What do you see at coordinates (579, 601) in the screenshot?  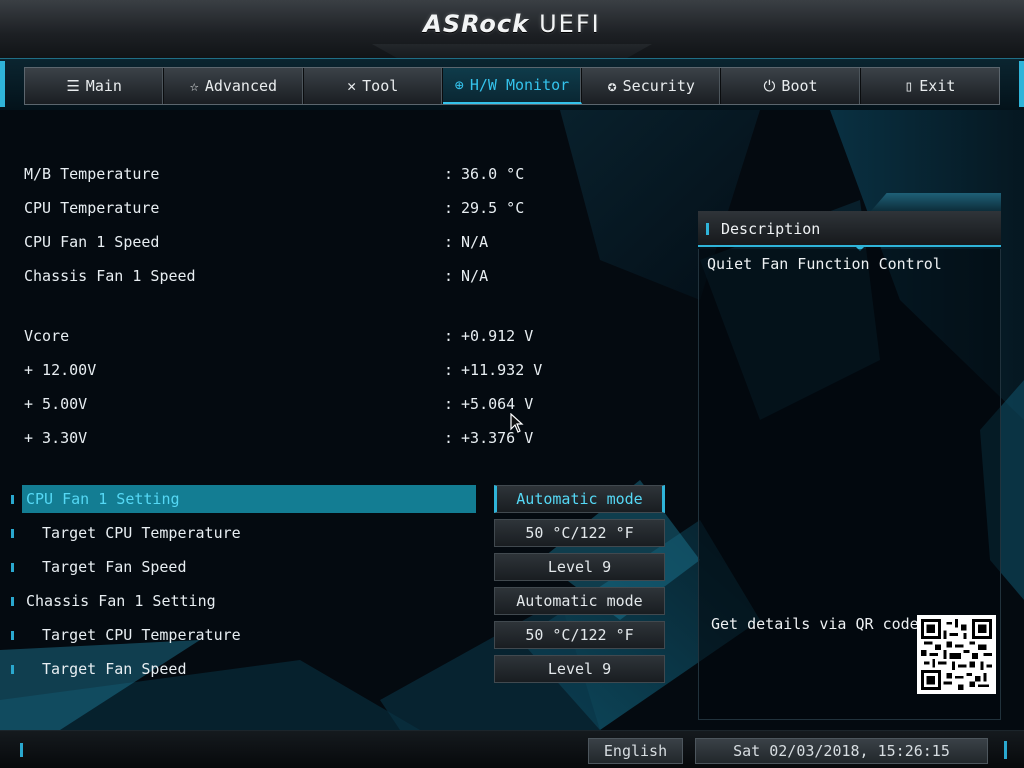 I see `chassis-fan-mode-button: Automatic mode` at bounding box center [579, 601].